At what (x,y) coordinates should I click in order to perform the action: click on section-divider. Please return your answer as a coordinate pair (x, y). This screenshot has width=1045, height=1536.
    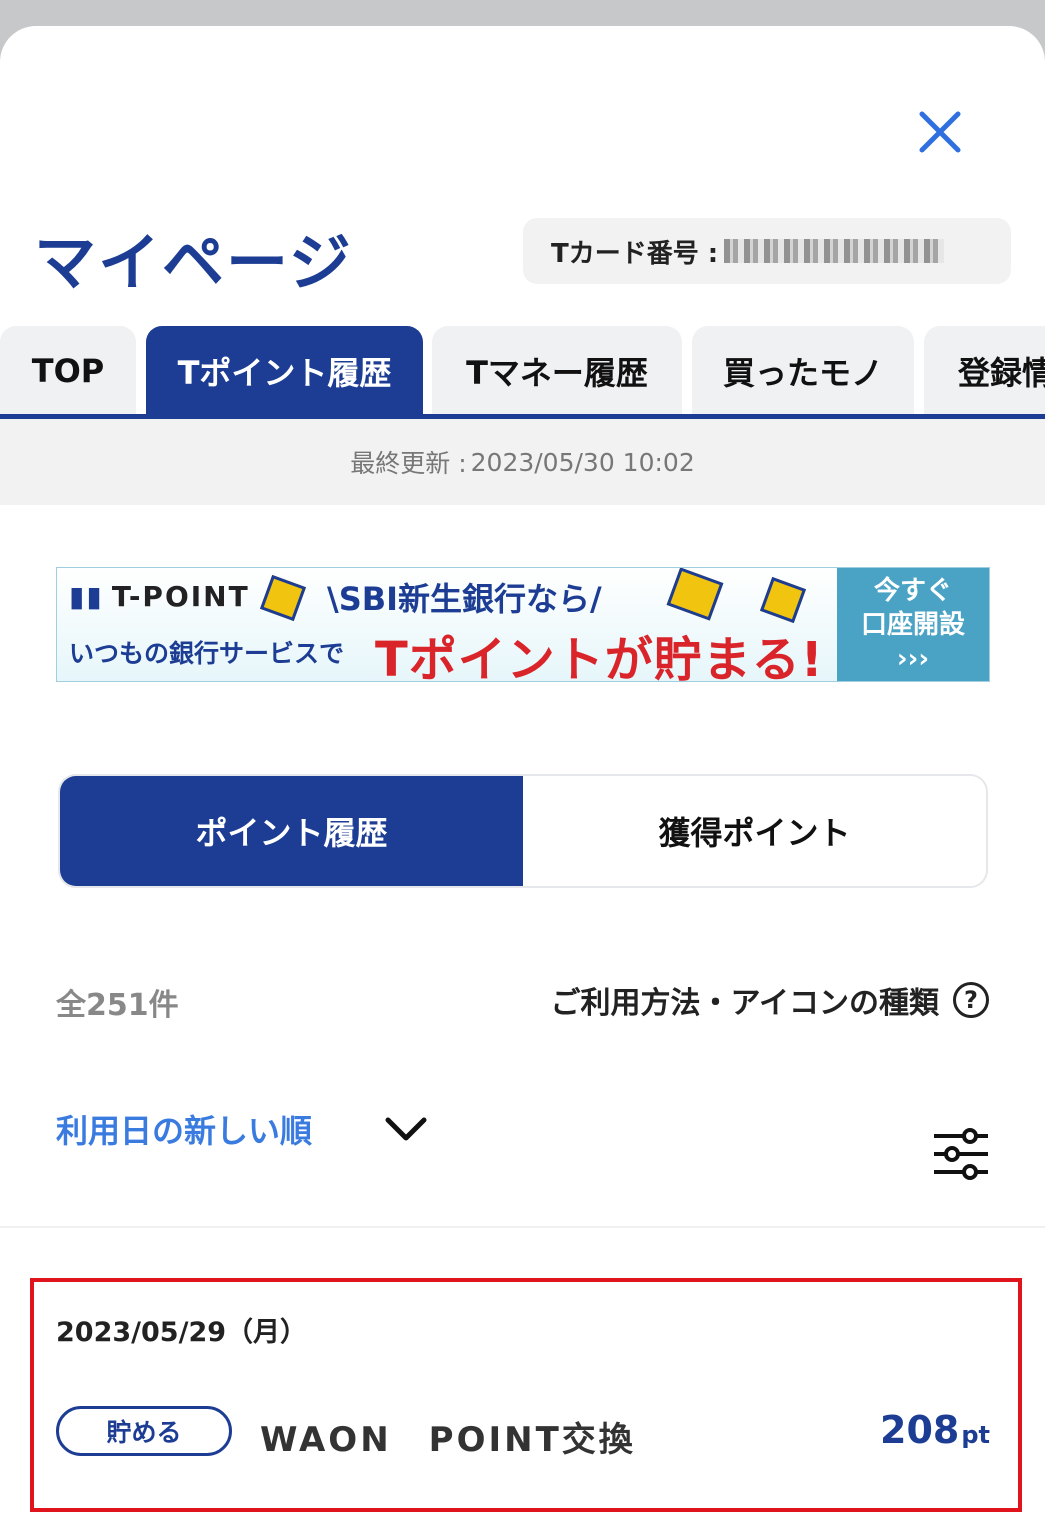
    Looking at the image, I should click on (522, 1227).